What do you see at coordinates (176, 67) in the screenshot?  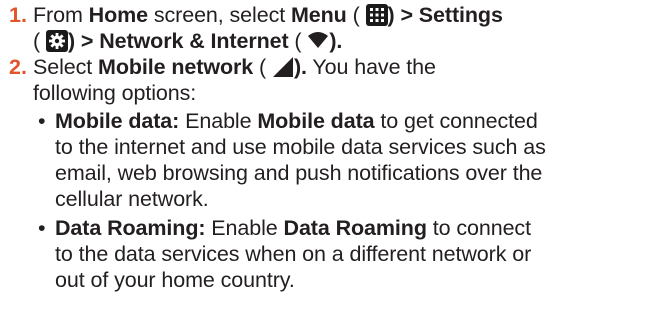 I see `mobile-network-label: Mobile network` at bounding box center [176, 67].